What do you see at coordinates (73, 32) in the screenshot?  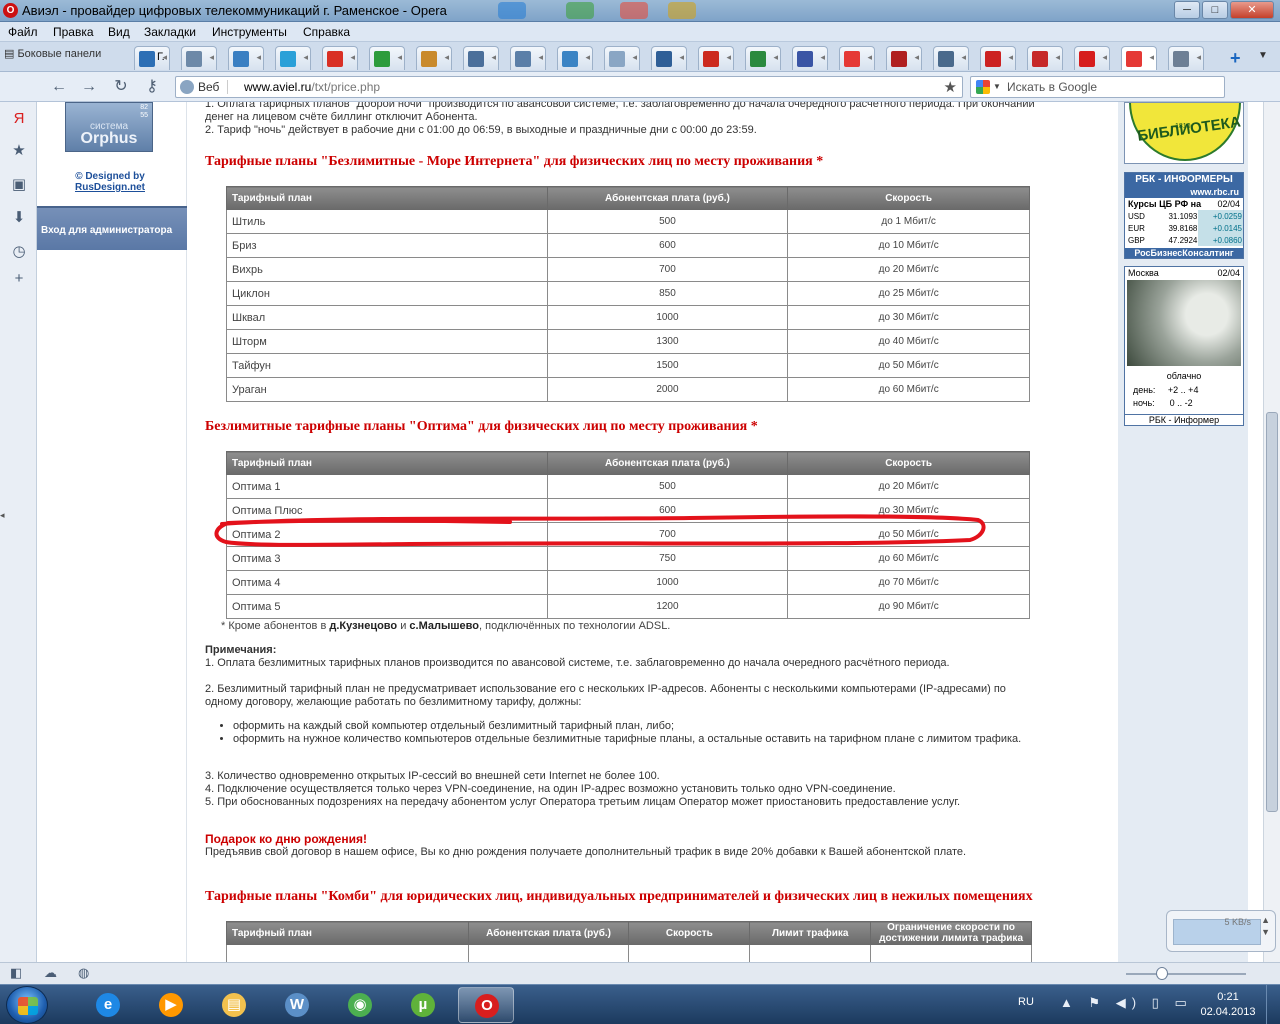 I see `menu-edit: Правка` at bounding box center [73, 32].